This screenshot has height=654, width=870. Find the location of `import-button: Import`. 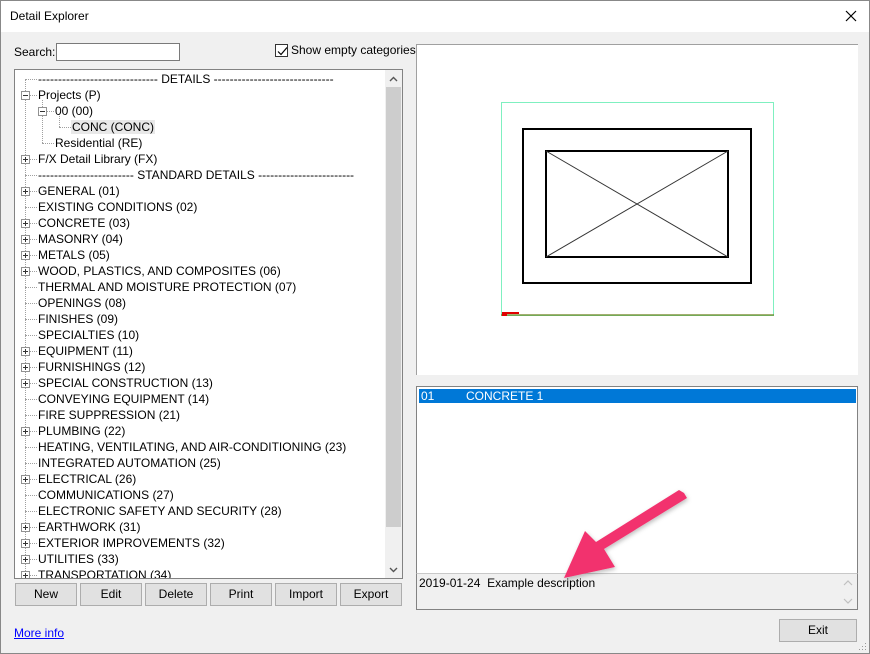

import-button: Import is located at coordinates (306, 594).